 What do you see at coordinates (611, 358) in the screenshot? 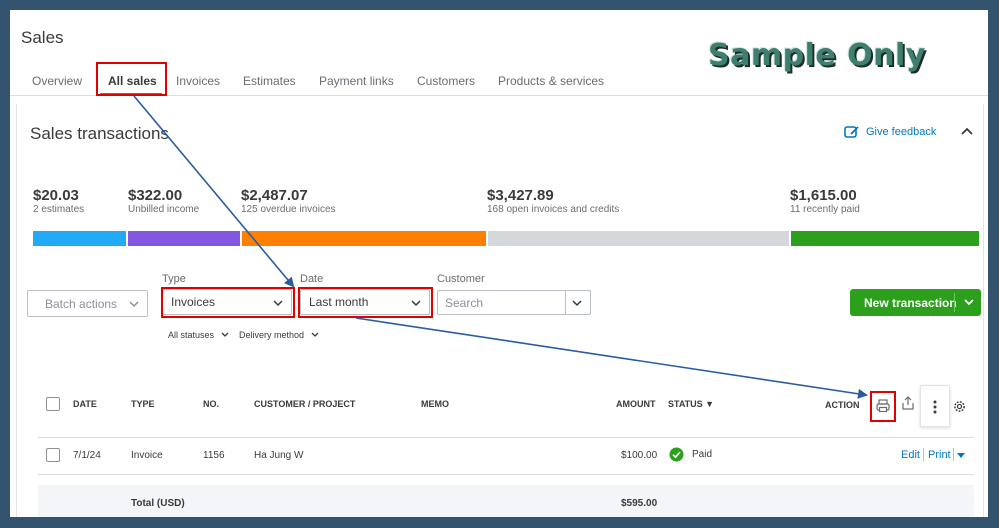
I see `arrow-to-print` at bounding box center [611, 358].